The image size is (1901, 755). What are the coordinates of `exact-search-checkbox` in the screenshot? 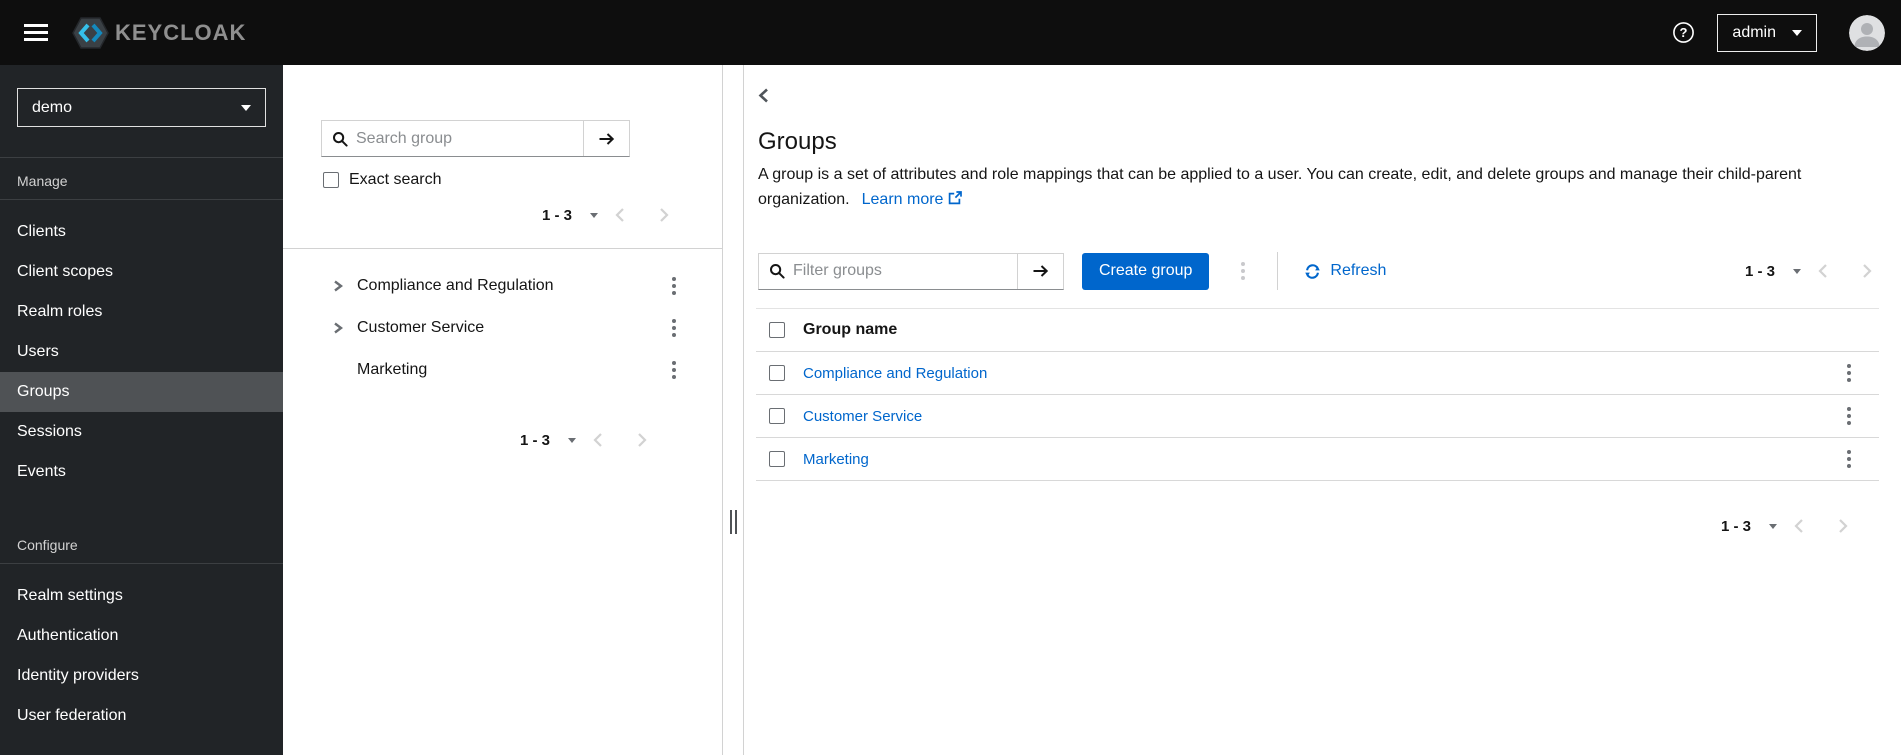 It's located at (331, 179).